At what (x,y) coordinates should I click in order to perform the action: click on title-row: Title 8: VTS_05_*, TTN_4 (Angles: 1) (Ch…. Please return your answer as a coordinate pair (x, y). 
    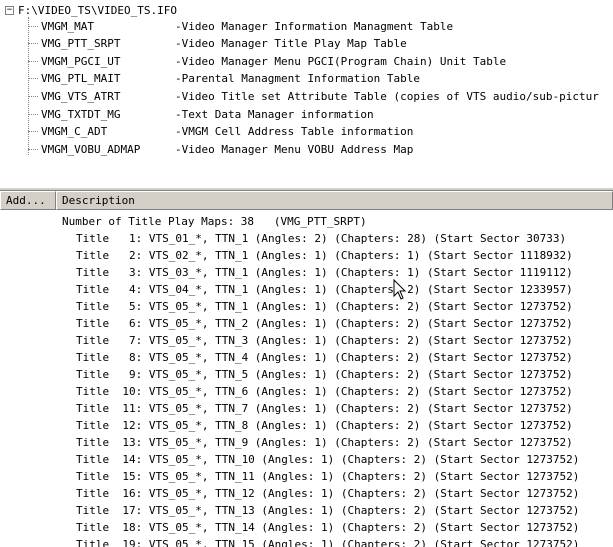
    Looking at the image, I should click on (324, 357).